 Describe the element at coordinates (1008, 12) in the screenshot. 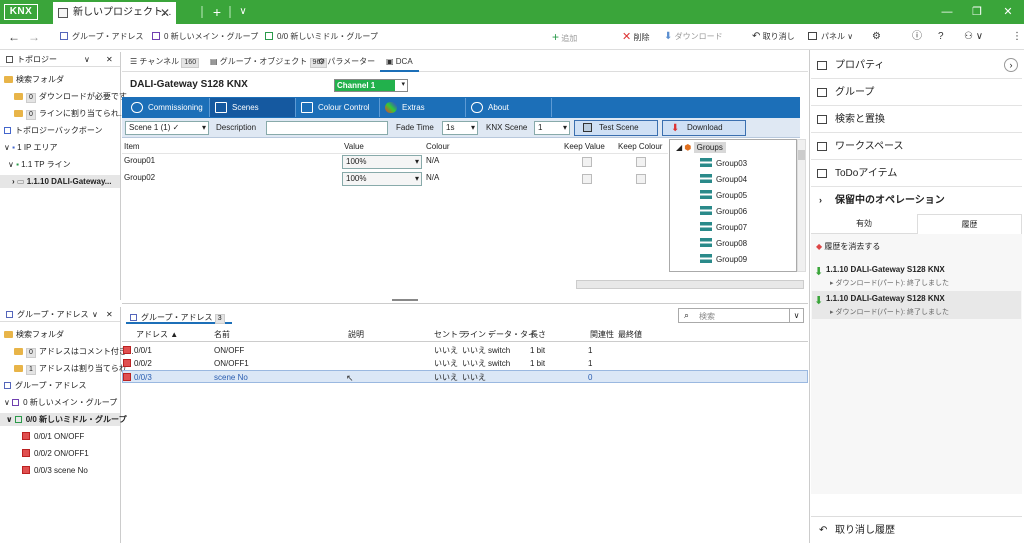

I see `close-window-button: ✕` at that location.